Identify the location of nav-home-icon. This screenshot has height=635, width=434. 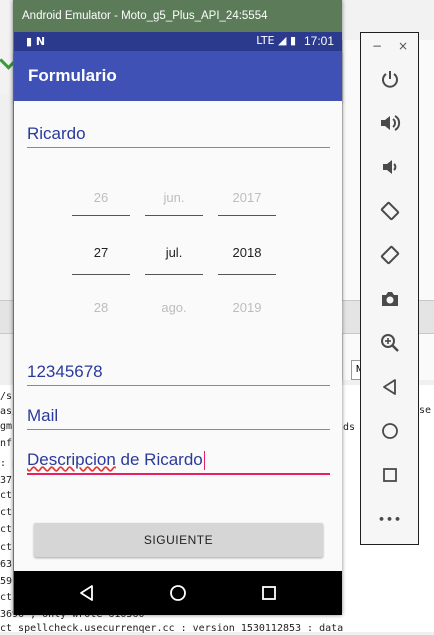
(178, 593).